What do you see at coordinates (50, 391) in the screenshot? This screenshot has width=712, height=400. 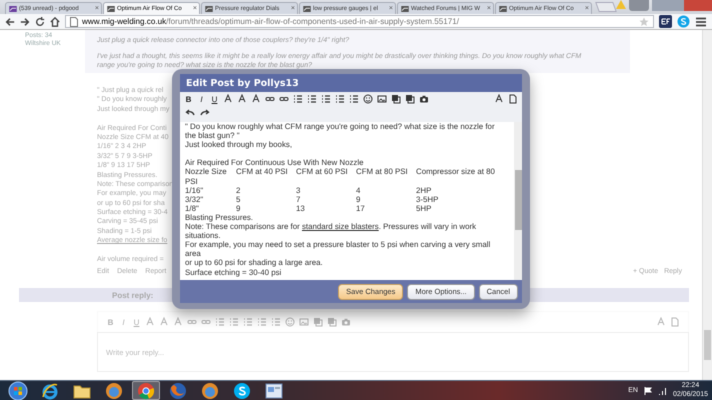 I see `browser-icon` at bounding box center [50, 391].